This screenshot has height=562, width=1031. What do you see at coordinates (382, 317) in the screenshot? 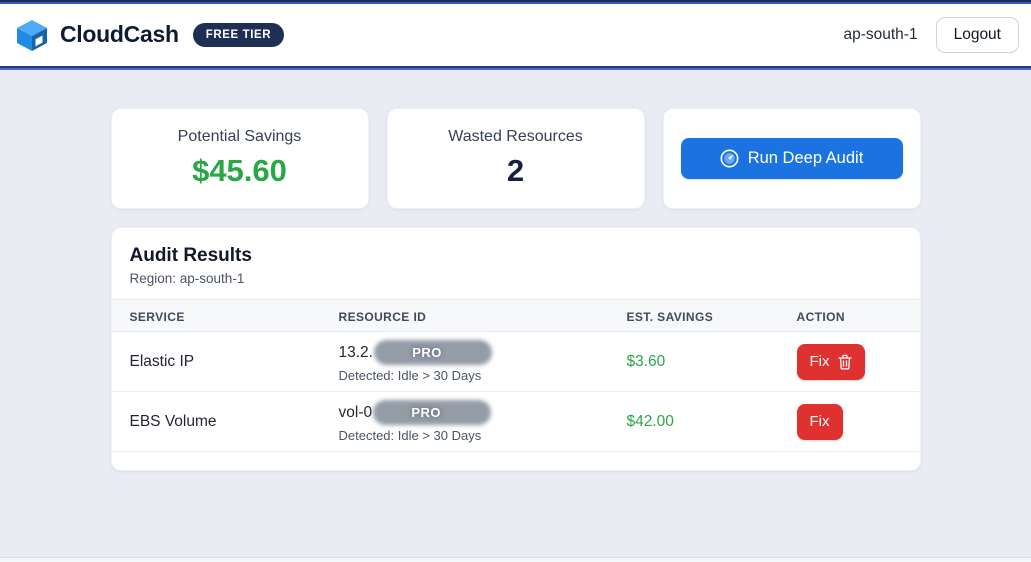
I see `column-header-resource-id: RESOURCE ID` at bounding box center [382, 317].